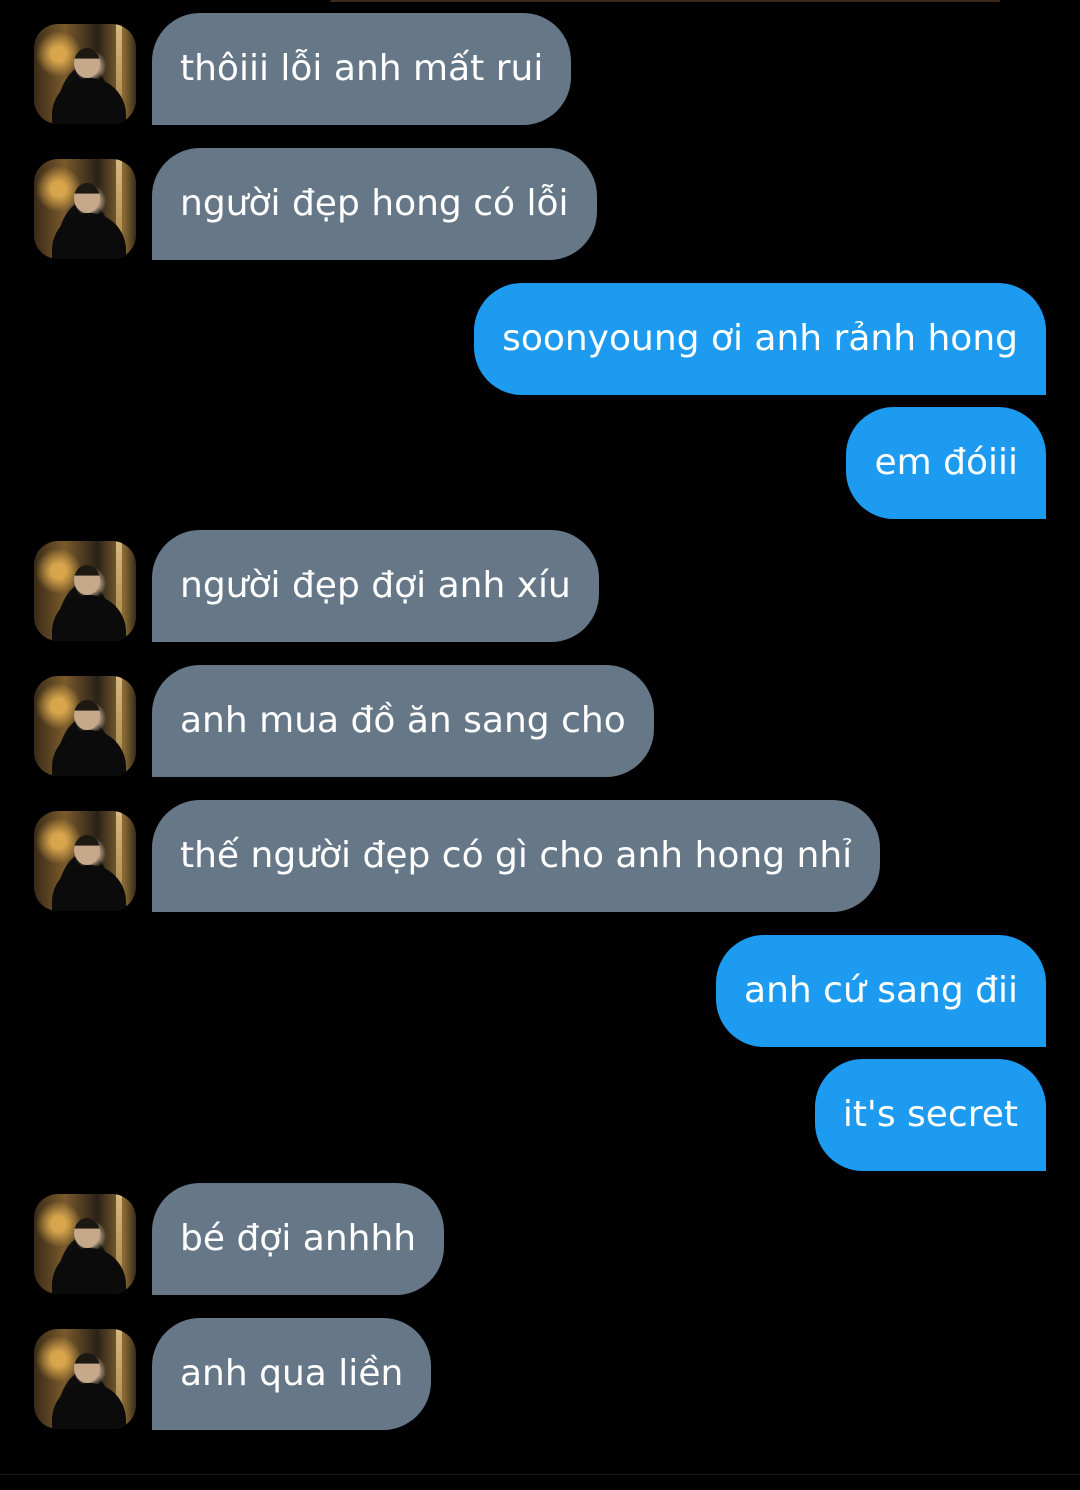  I want to click on message-text: it's secret, so click(930, 1114).